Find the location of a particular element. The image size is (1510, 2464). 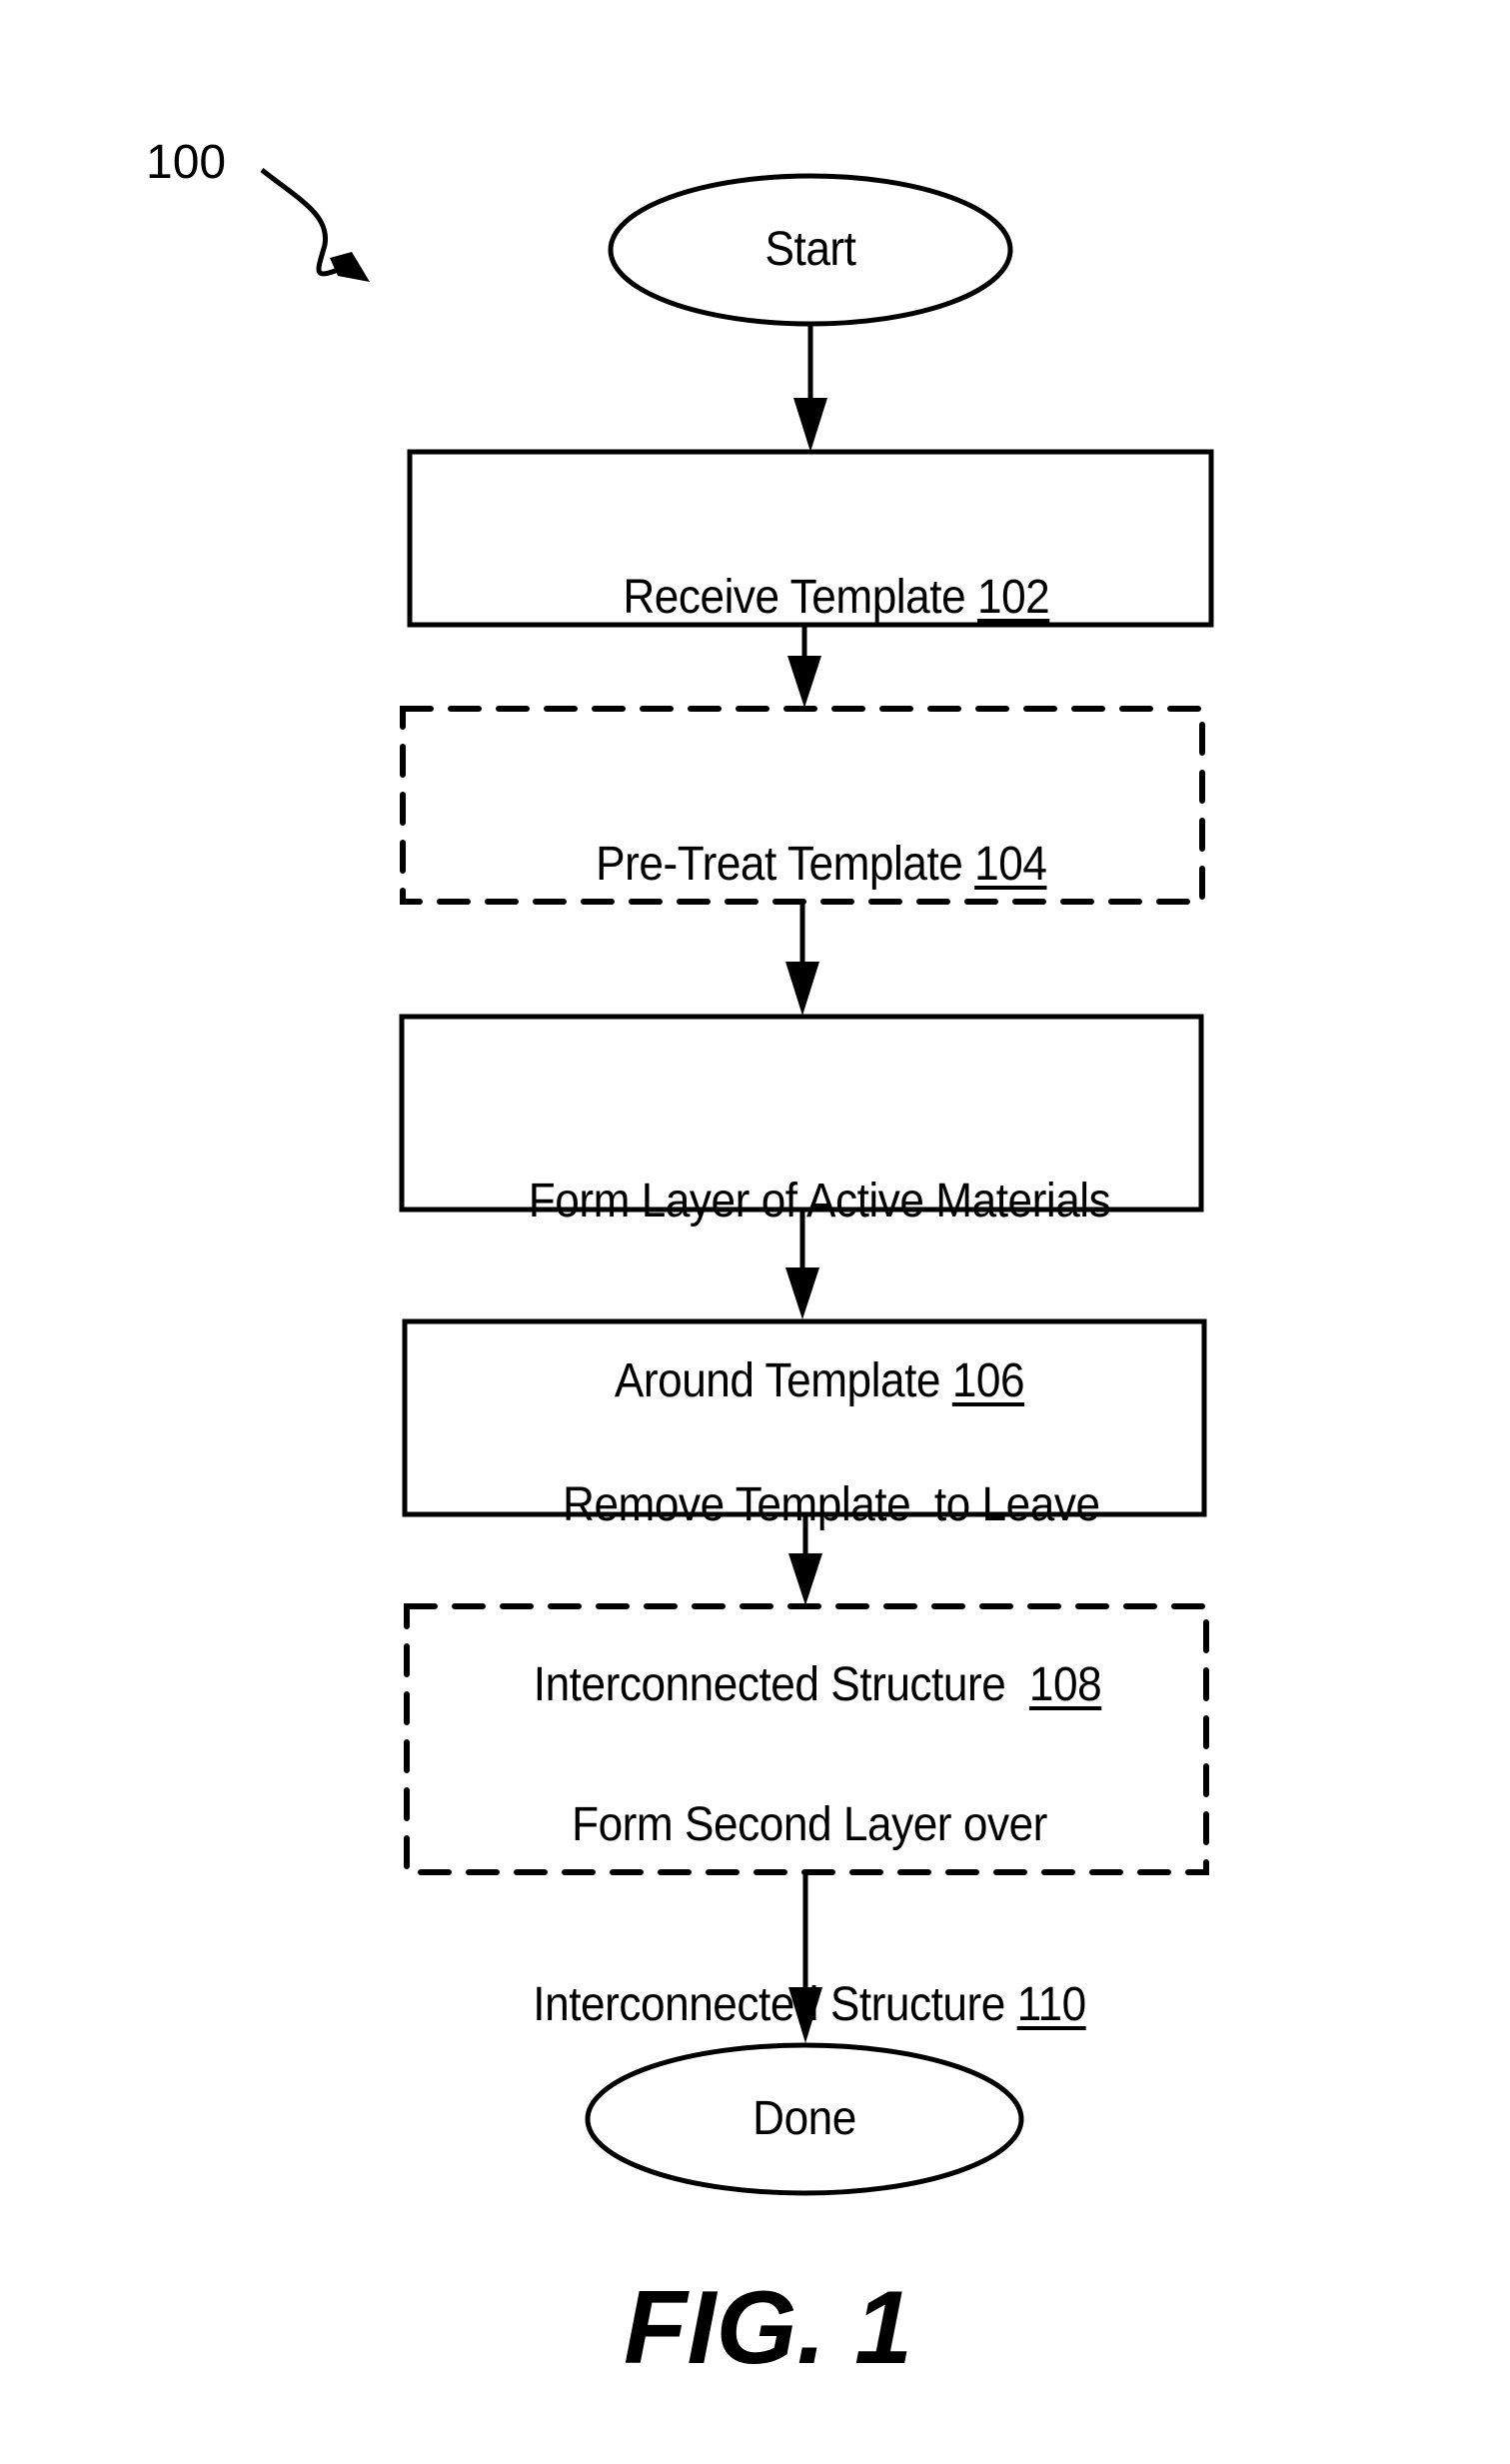

step-108-line-1: Remove Template to Leave is located at coordinates (832, 1504).